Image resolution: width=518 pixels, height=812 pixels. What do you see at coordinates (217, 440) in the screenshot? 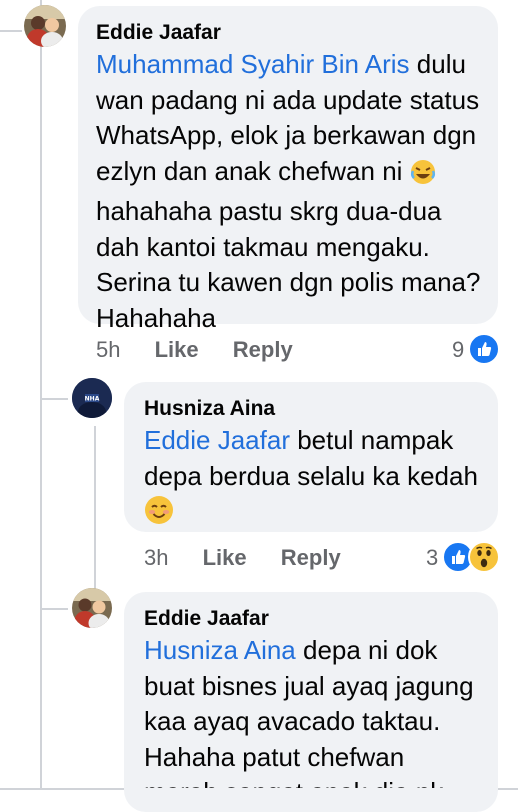
I see `mention-link: Eddie Jaafar` at bounding box center [217, 440].